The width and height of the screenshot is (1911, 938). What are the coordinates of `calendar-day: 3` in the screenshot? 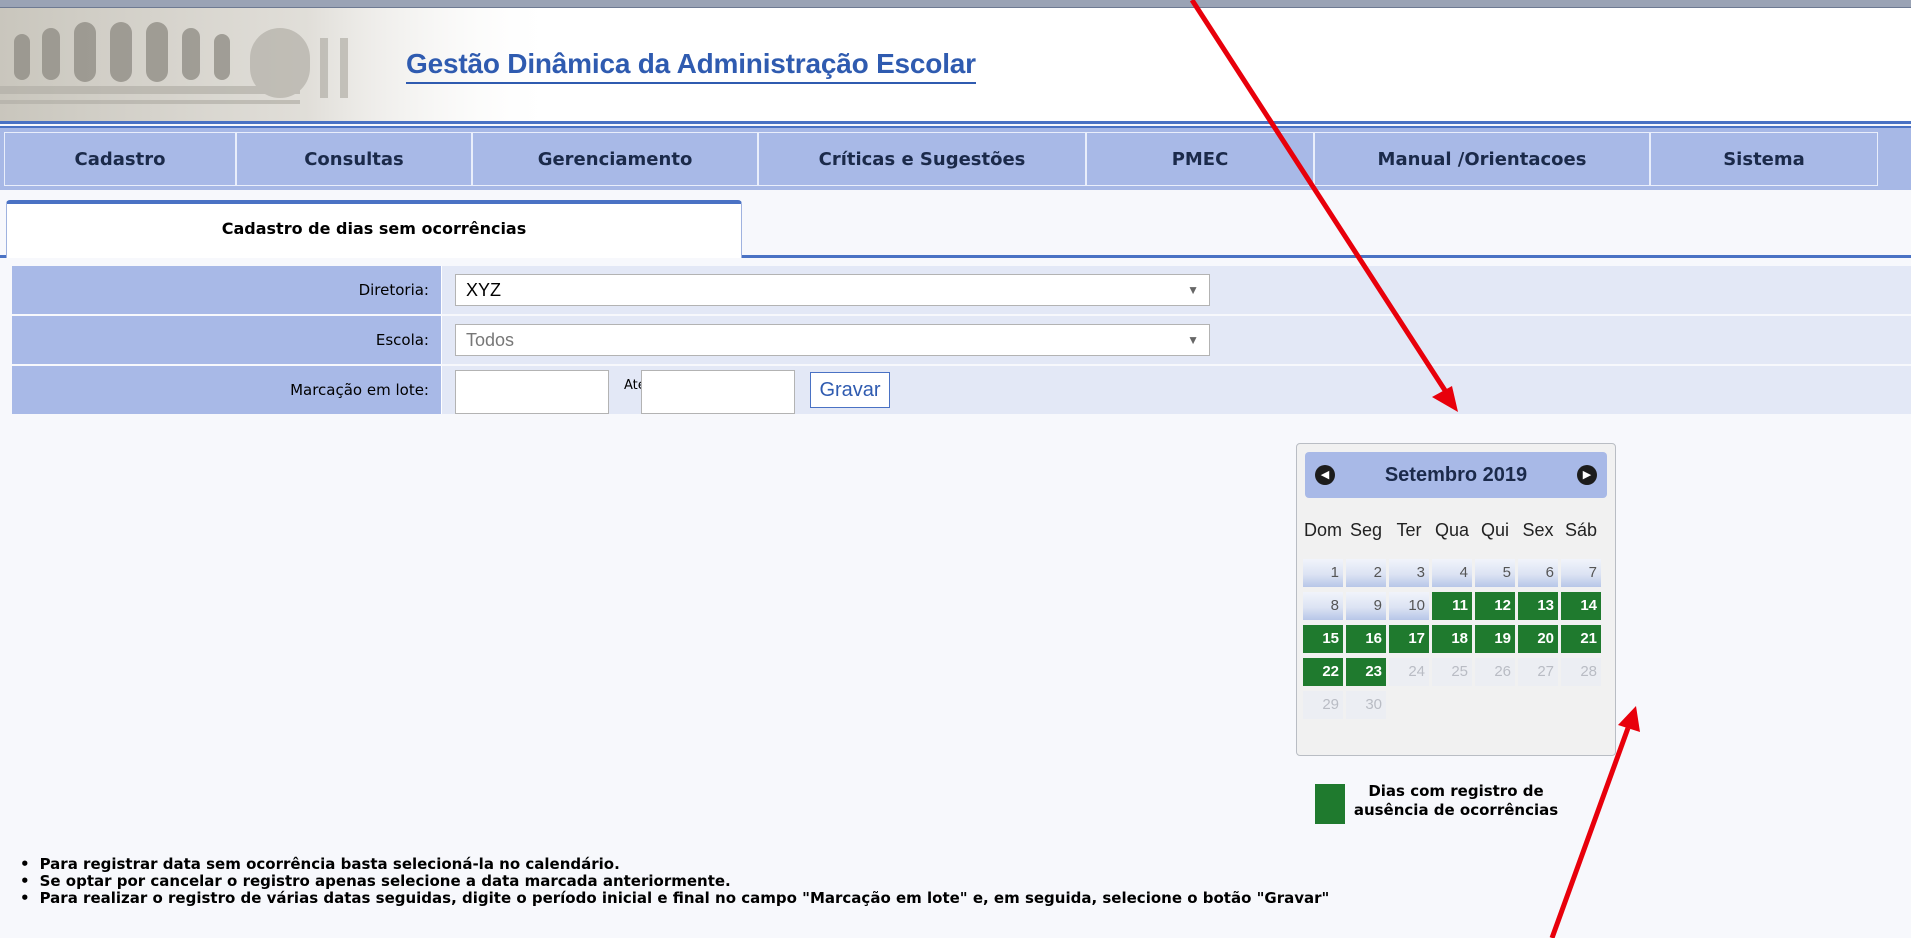 It's located at (1409, 573).